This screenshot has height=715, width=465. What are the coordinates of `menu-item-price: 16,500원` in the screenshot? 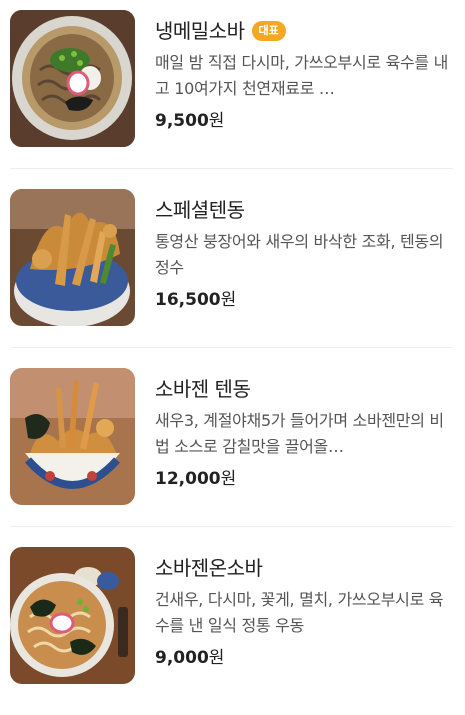 It's located at (304, 300).